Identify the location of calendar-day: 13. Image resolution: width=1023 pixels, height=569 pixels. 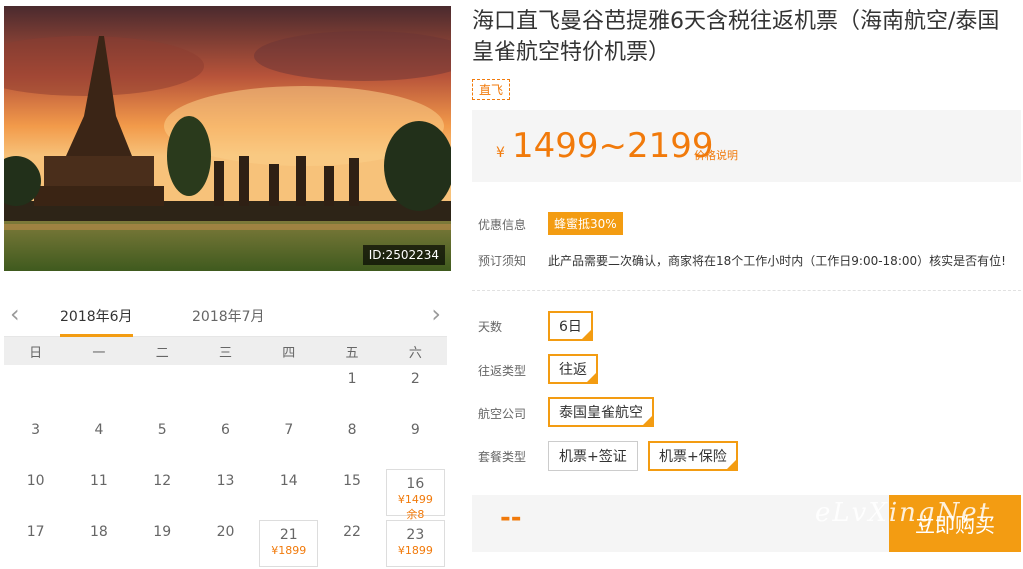
(225, 492).